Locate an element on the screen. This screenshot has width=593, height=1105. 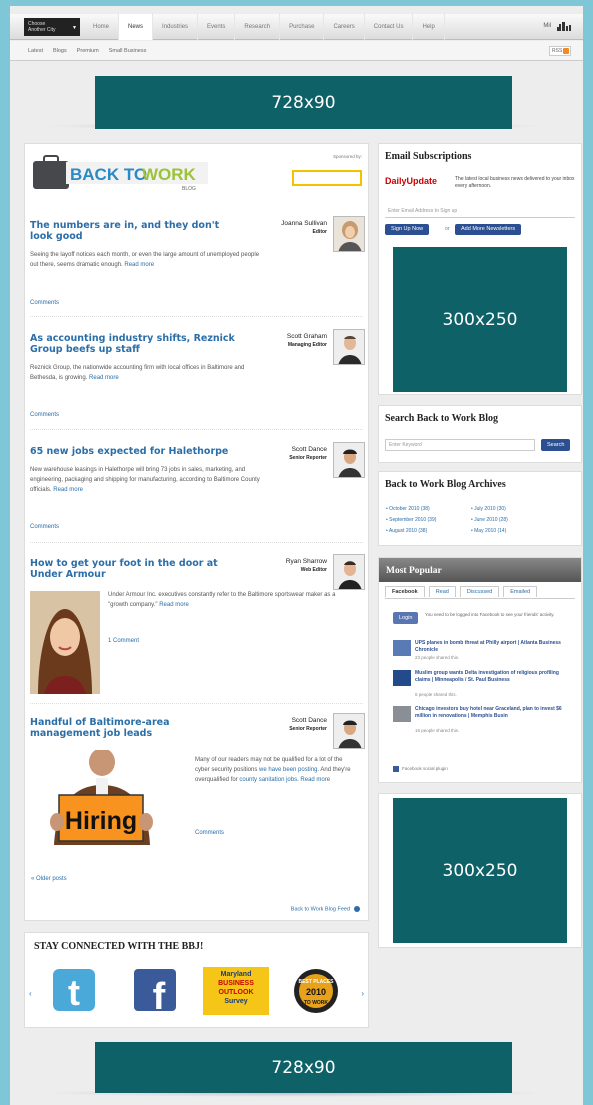
nav-research: Research is located at coordinates (258, 27).